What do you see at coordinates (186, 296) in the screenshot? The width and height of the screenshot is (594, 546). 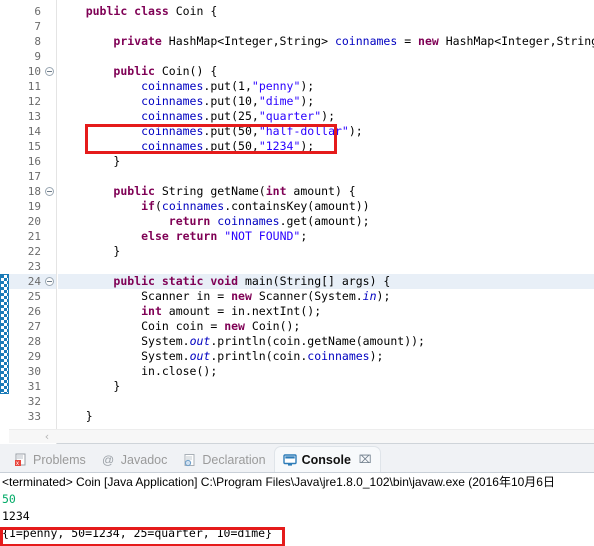 I see `code-token: Scanner in =` at bounding box center [186, 296].